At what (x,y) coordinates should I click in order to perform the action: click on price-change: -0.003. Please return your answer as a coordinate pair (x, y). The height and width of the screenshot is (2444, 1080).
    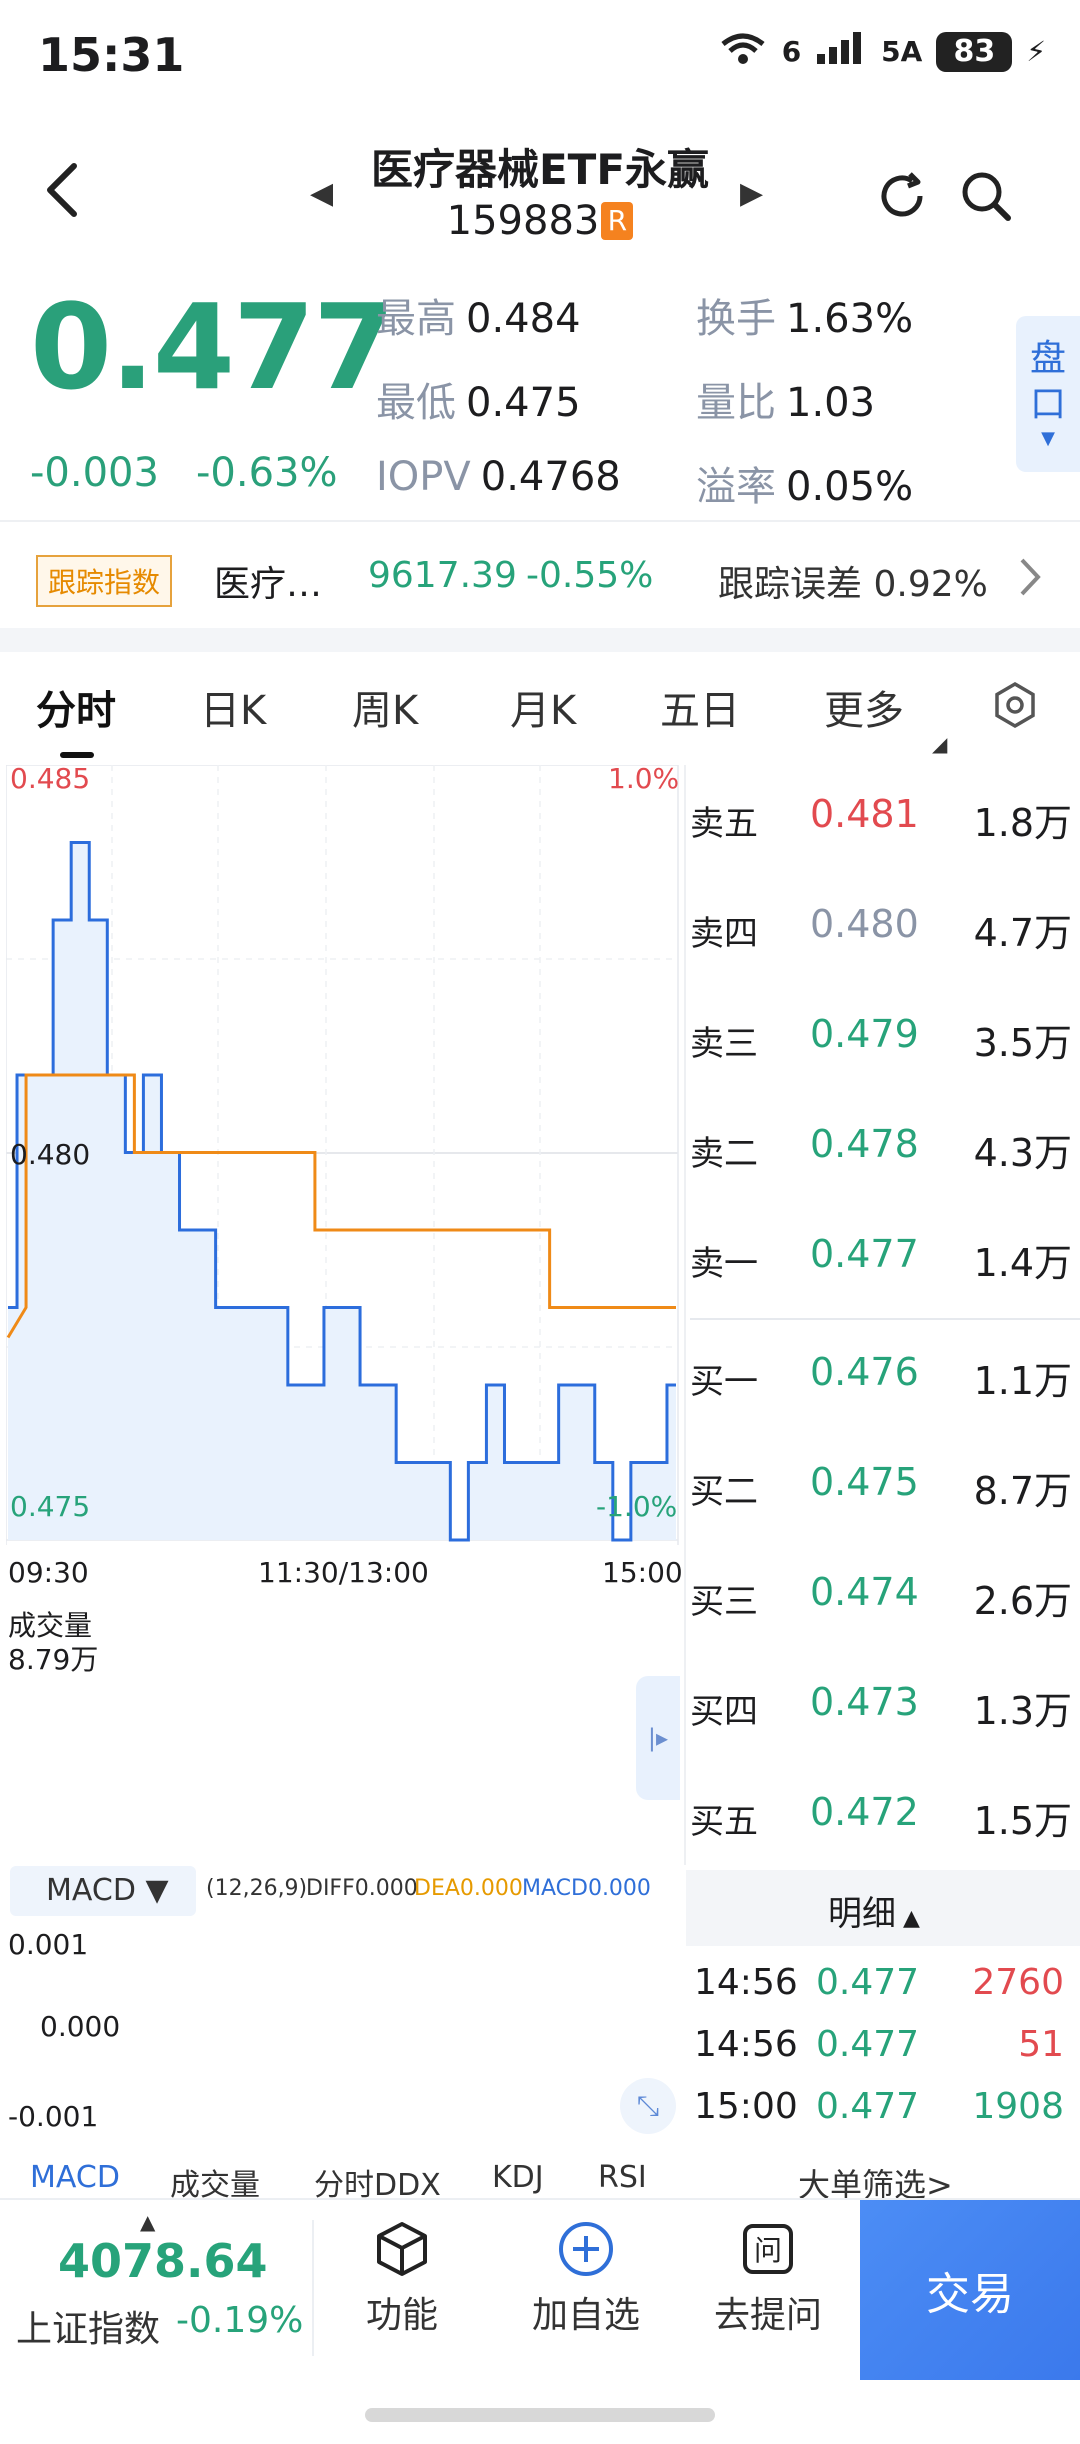
    Looking at the image, I should click on (94, 473).